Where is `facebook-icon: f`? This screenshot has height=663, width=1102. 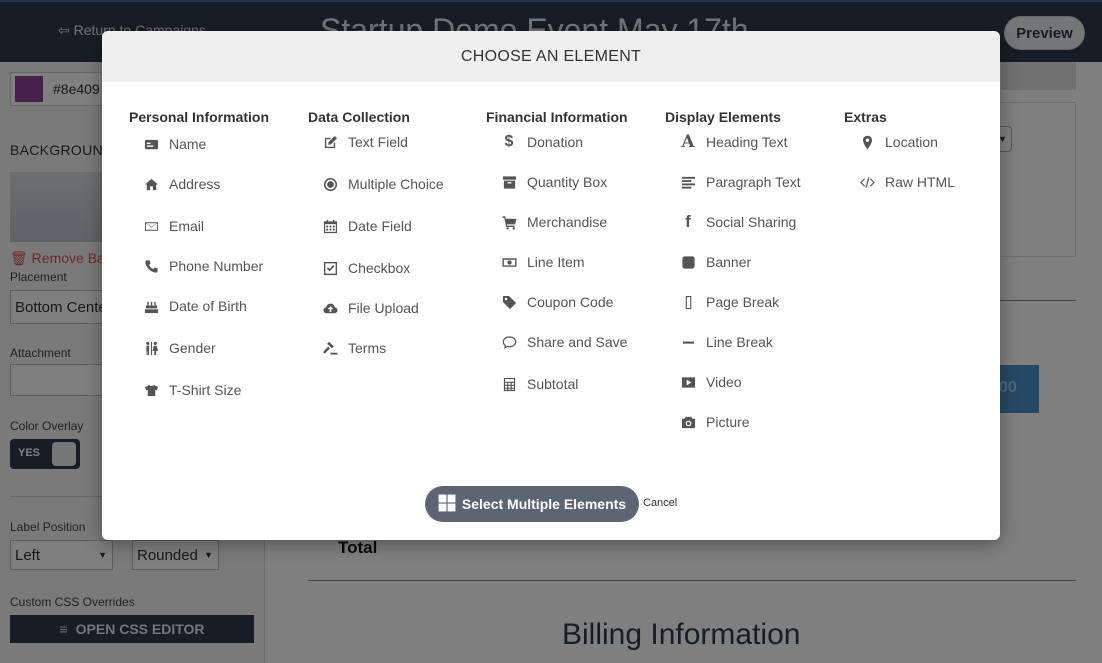 facebook-icon: f is located at coordinates (688, 221).